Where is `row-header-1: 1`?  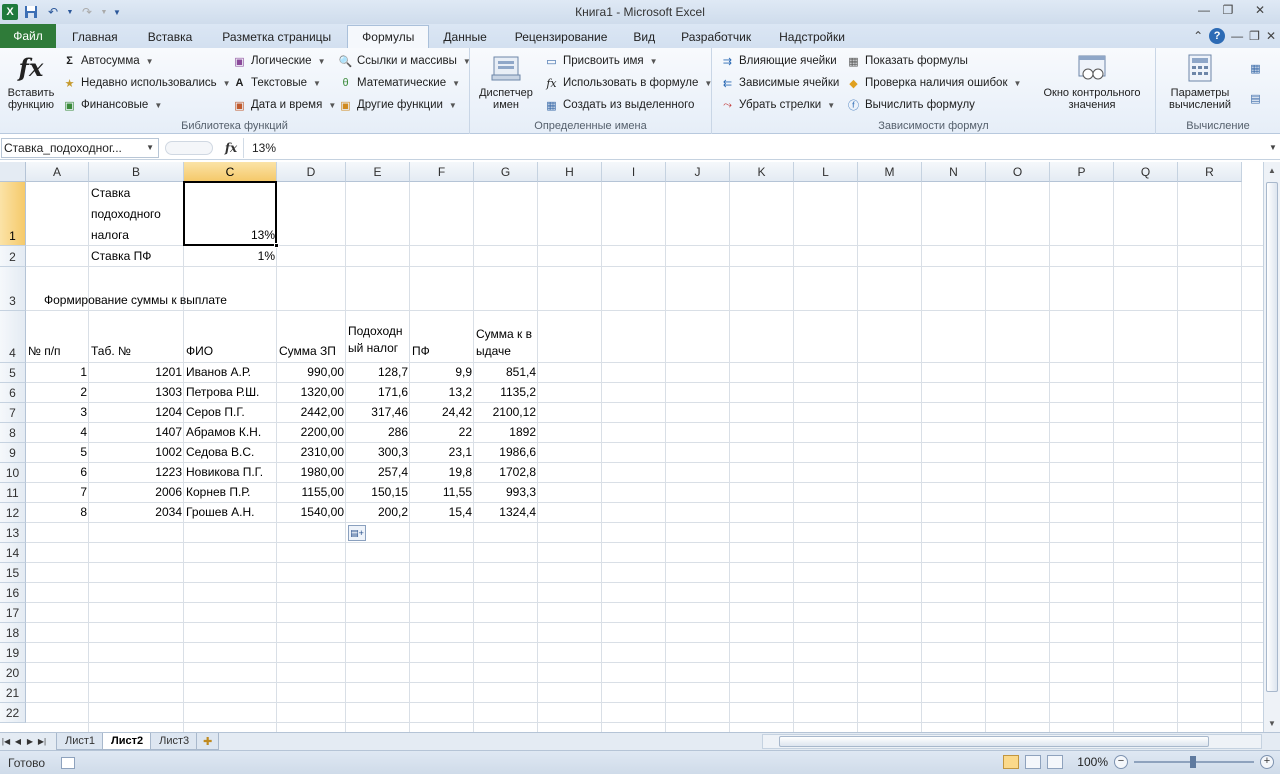 row-header-1: 1 is located at coordinates (13, 214).